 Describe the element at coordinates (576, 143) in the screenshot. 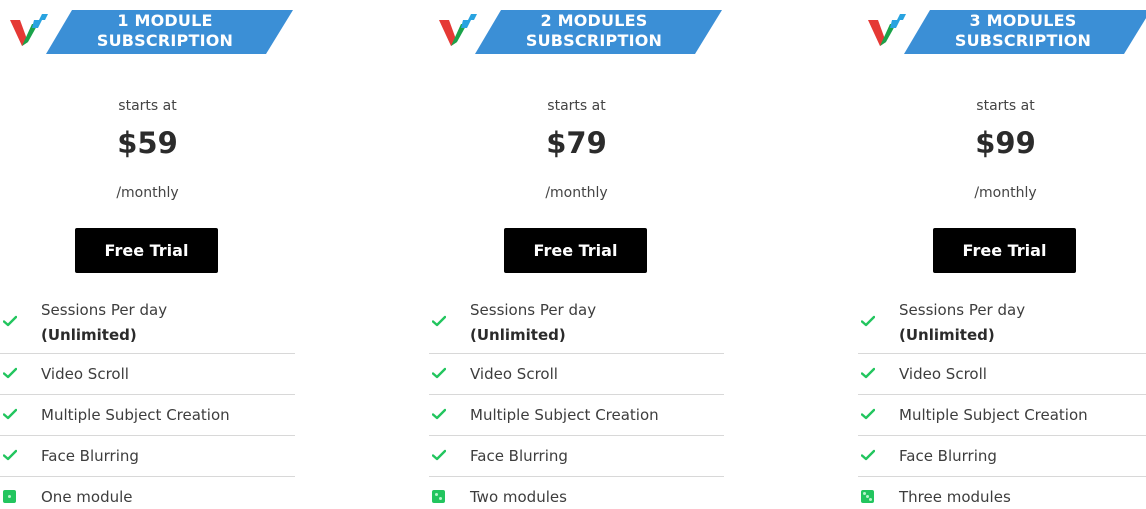

I see `price: $79` at that location.